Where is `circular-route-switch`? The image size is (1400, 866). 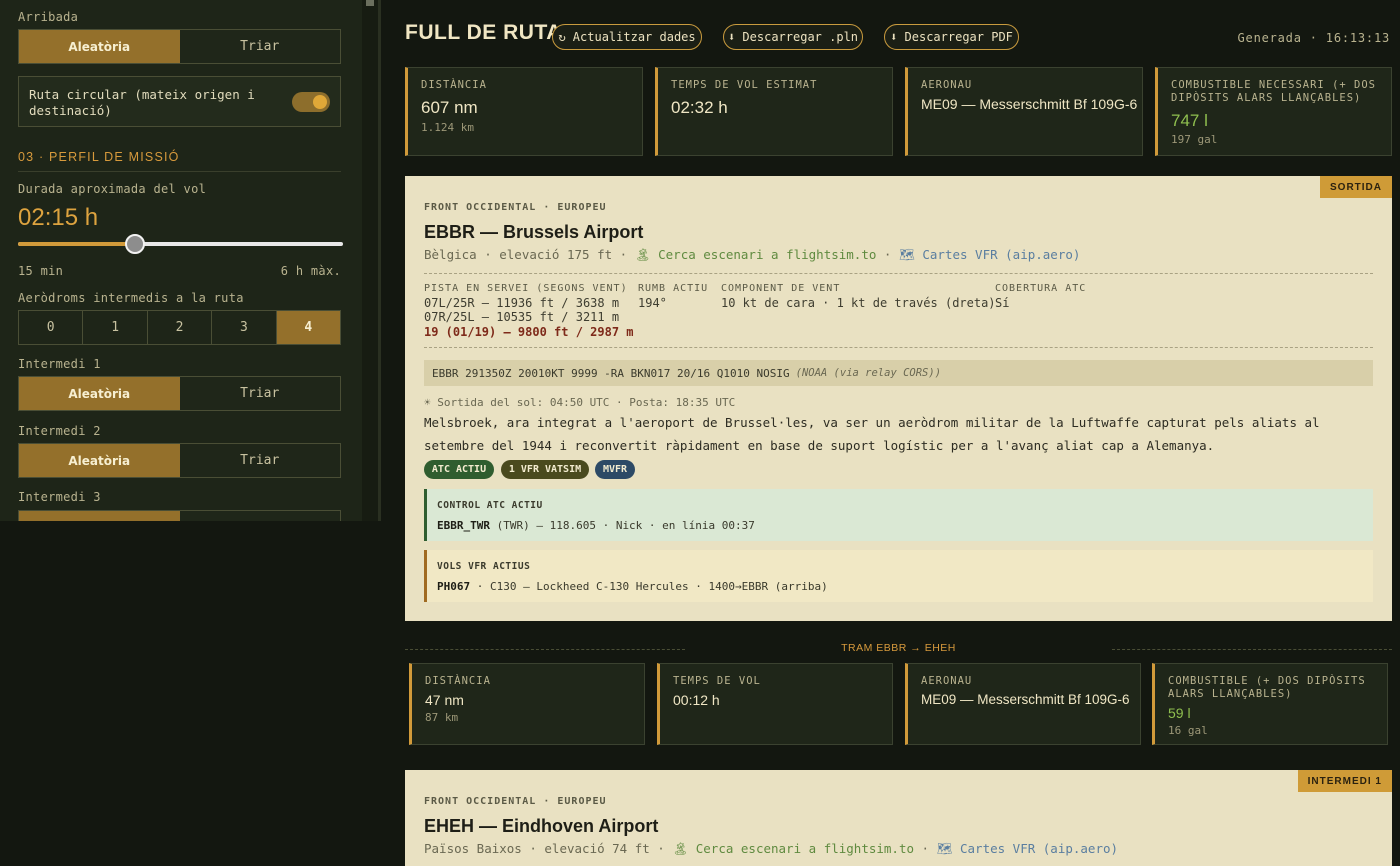
circular-route-switch is located at coordinates (311, 102).